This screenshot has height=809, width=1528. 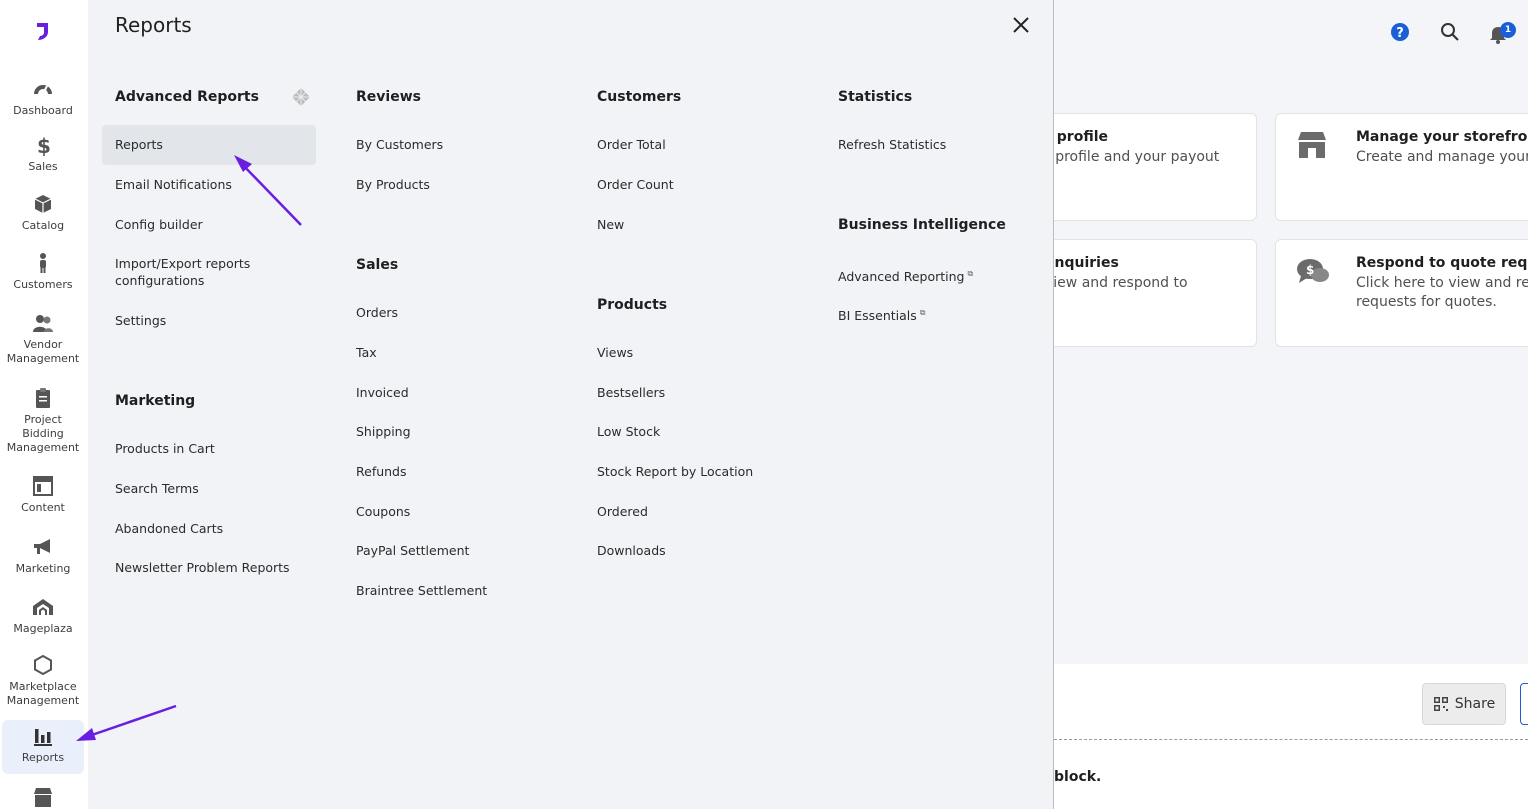 What do you see at coordinates (631, 392) in the screenshot?
I see `link-bestsellers: Bestsellers` at bounding box center [631, 392].